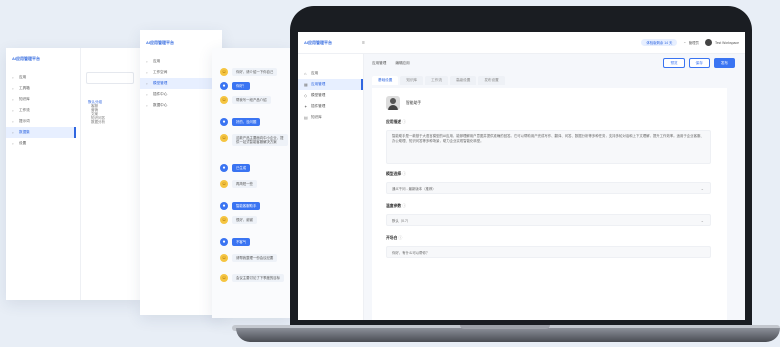 This screenshot has height=347, width=780. Describe the element at coordinates (41, 110) in the screenshot. I see `panel1-nav-item: ▫ 工作流` at that location.